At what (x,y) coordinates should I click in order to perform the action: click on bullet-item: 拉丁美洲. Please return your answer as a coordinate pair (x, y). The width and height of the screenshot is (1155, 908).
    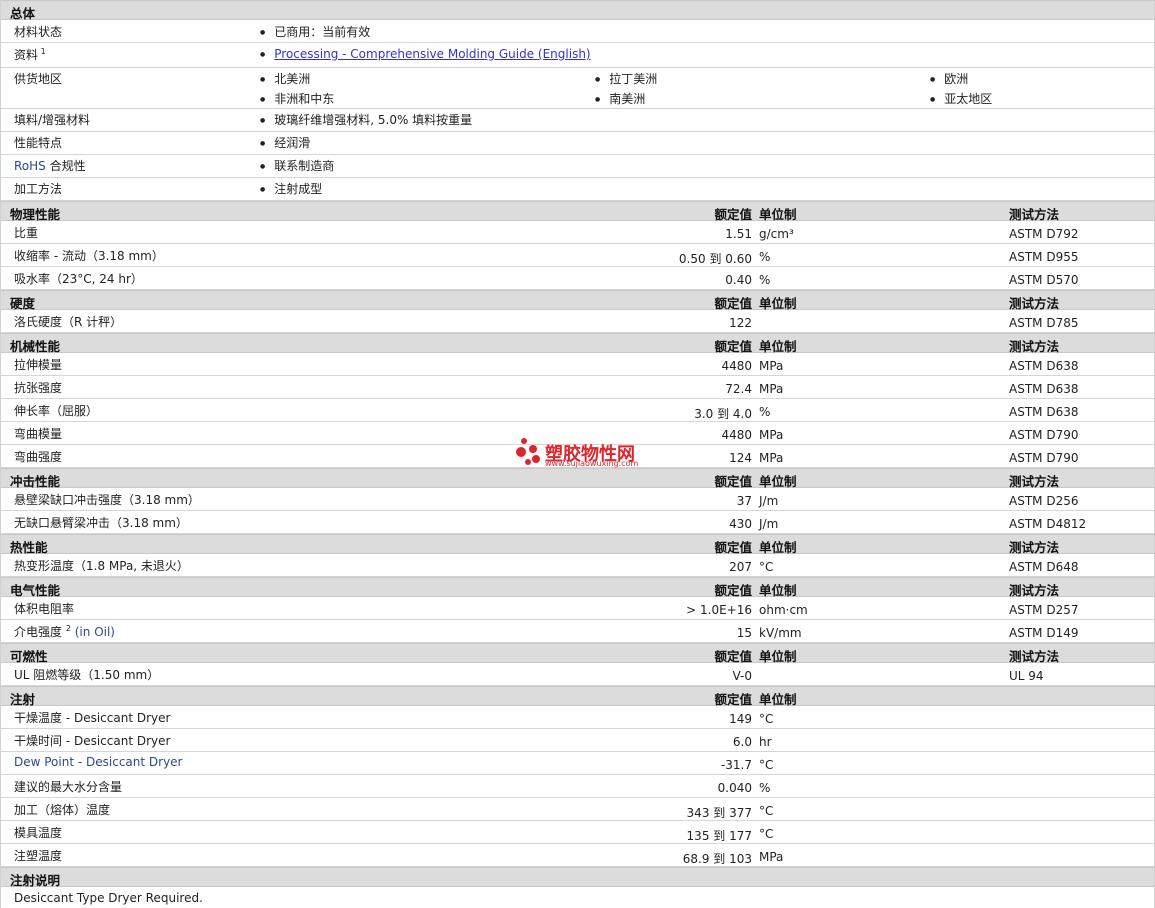
    Looking at the image, I should click on (626, 78).